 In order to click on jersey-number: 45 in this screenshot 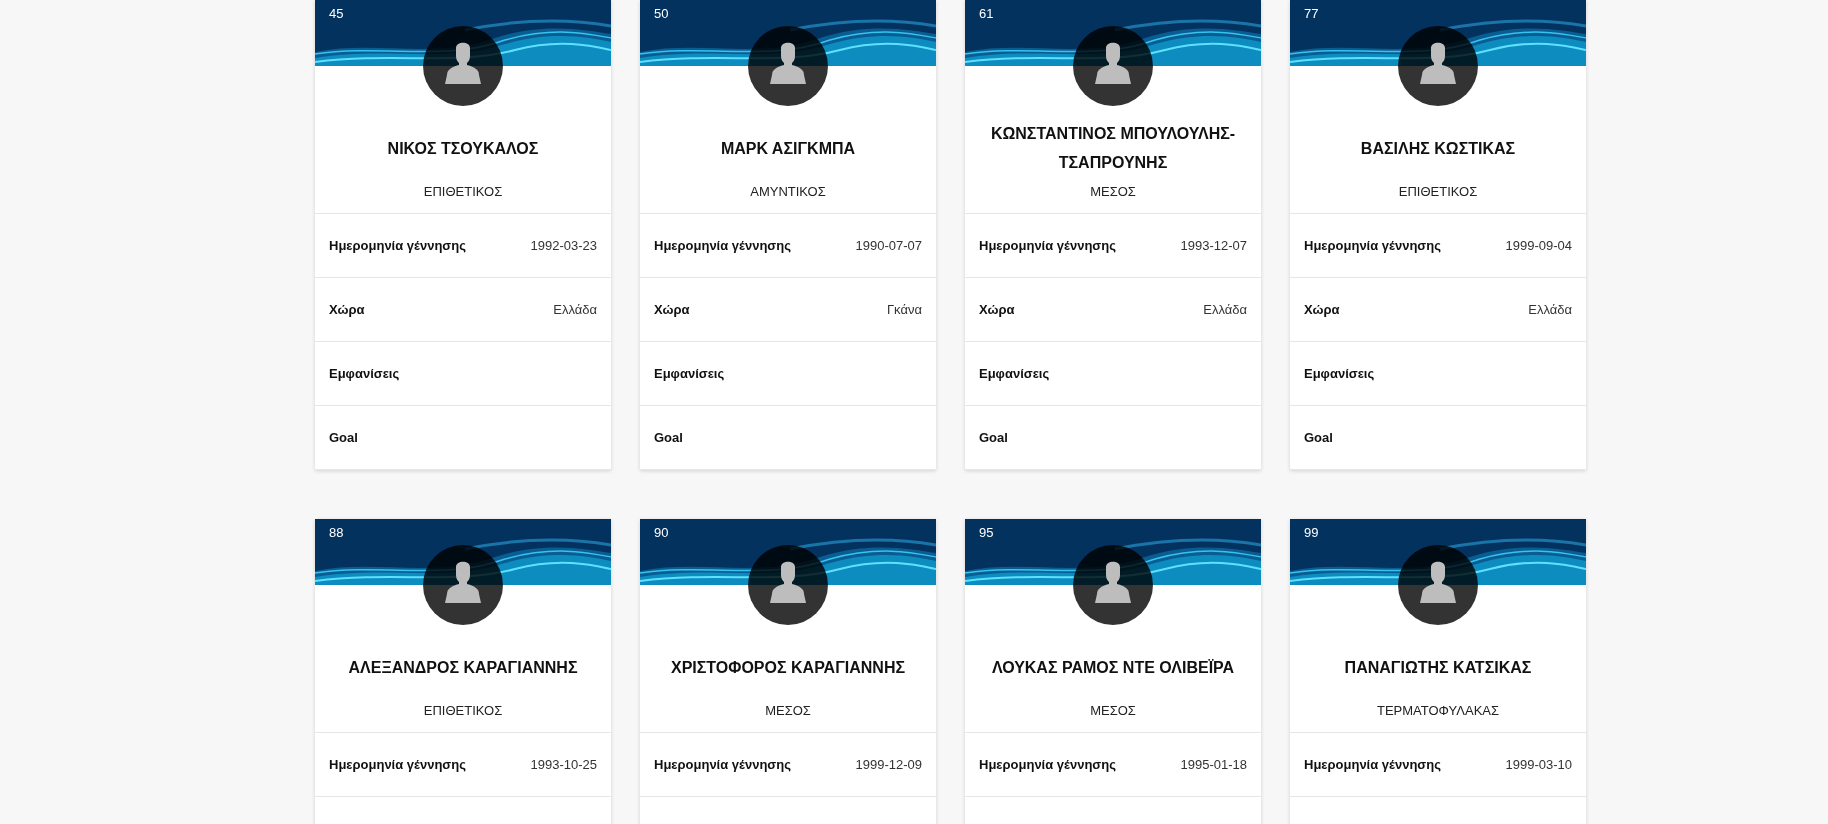, I will do `click(336, 13)`.